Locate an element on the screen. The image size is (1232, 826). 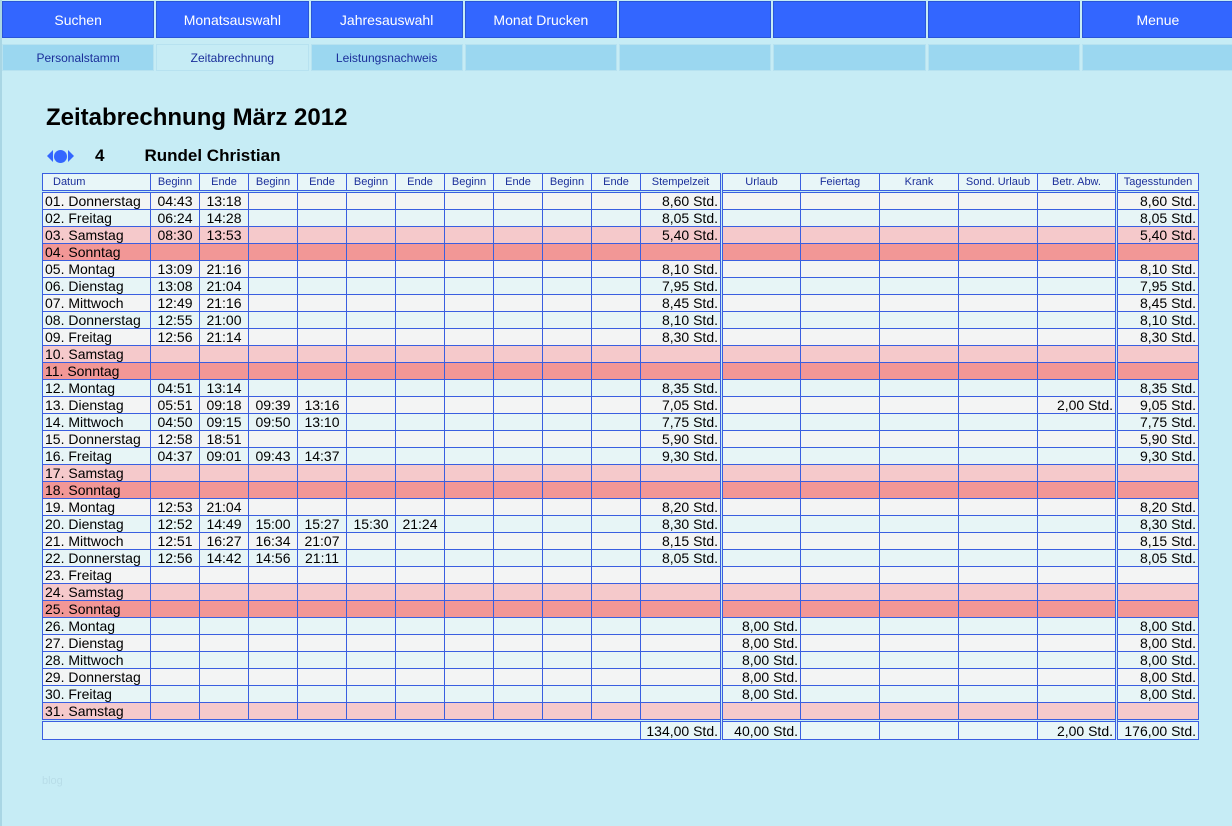
tagesstunden-cell: 8,10 Std. is located at coordinates (1157, 269).